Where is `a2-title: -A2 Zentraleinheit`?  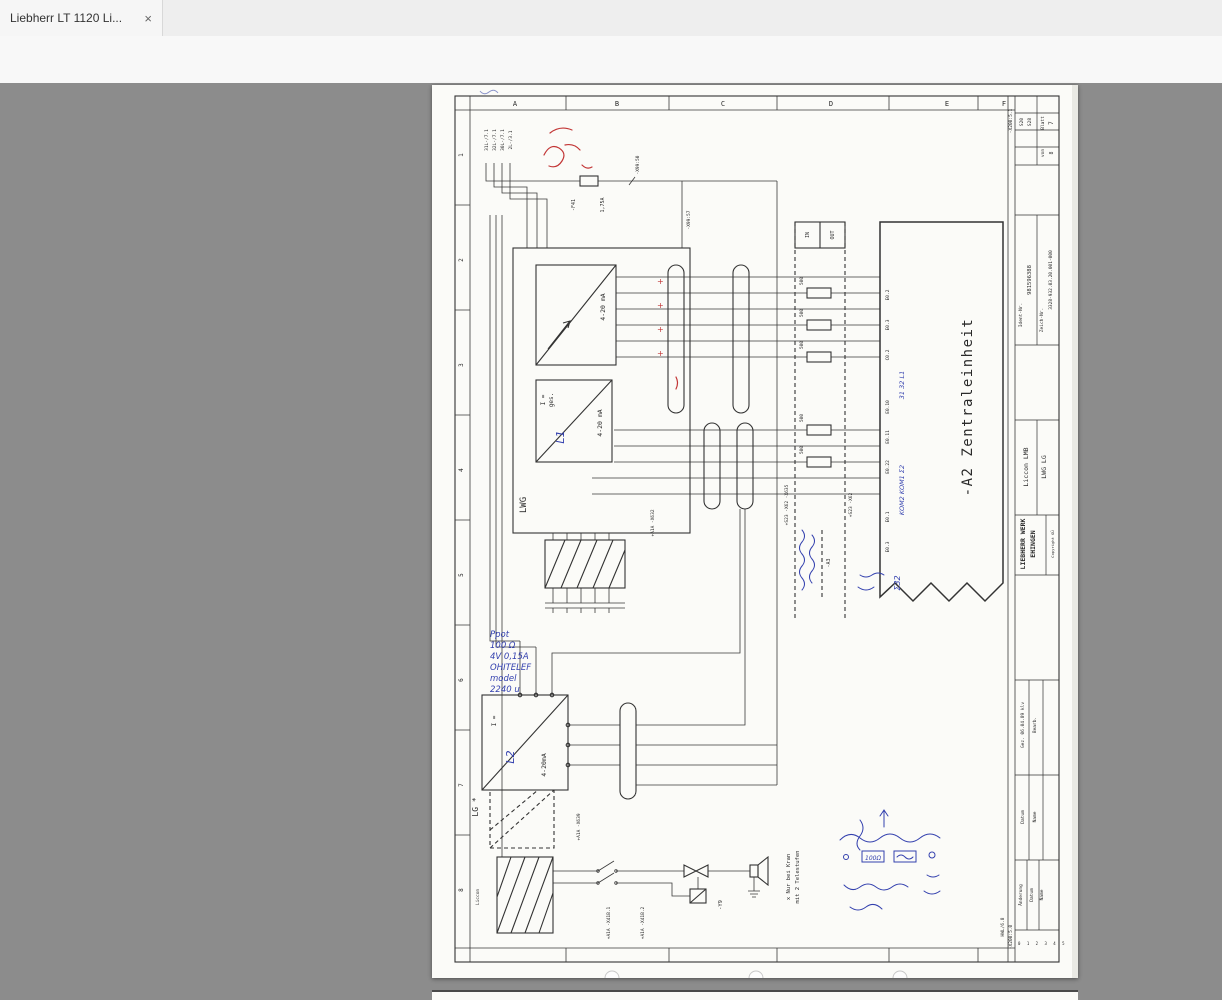
a2-title: -A2 Zentraleinheit is located at coordinates (968, 407).